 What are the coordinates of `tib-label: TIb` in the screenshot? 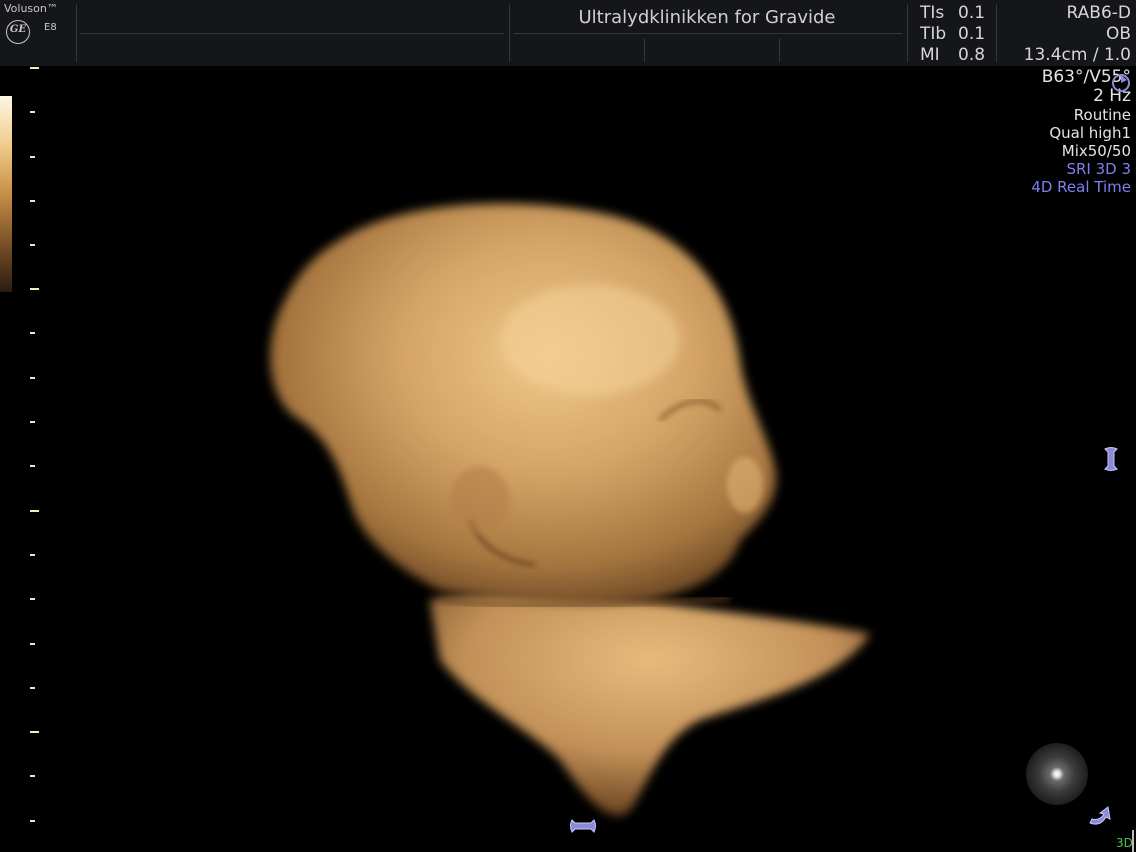 It's located at (933, 34).